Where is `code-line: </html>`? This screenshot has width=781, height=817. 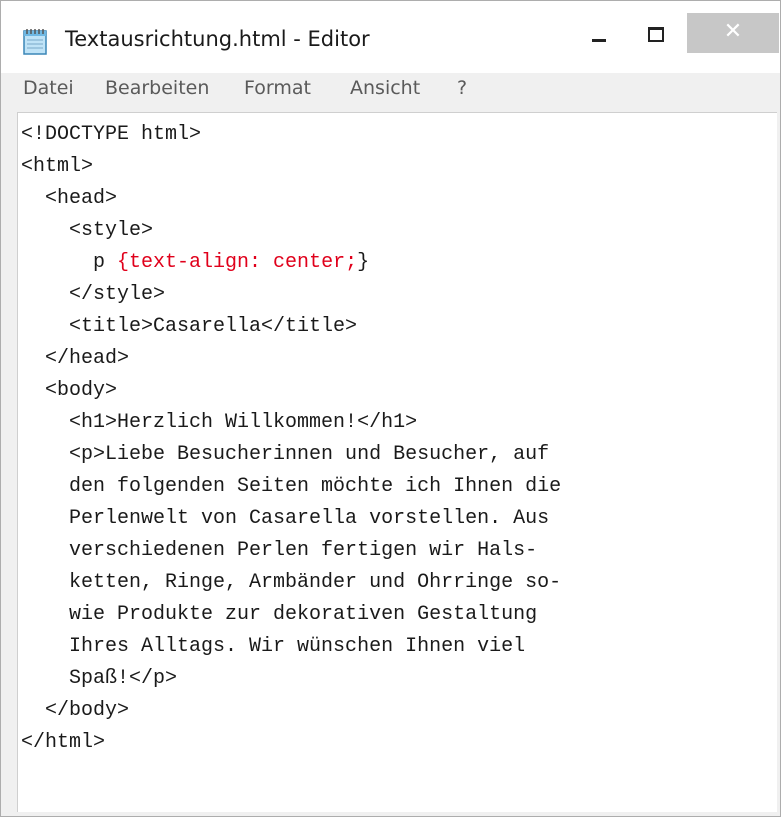
code-line: </html> is located at coordinates (63, 743).